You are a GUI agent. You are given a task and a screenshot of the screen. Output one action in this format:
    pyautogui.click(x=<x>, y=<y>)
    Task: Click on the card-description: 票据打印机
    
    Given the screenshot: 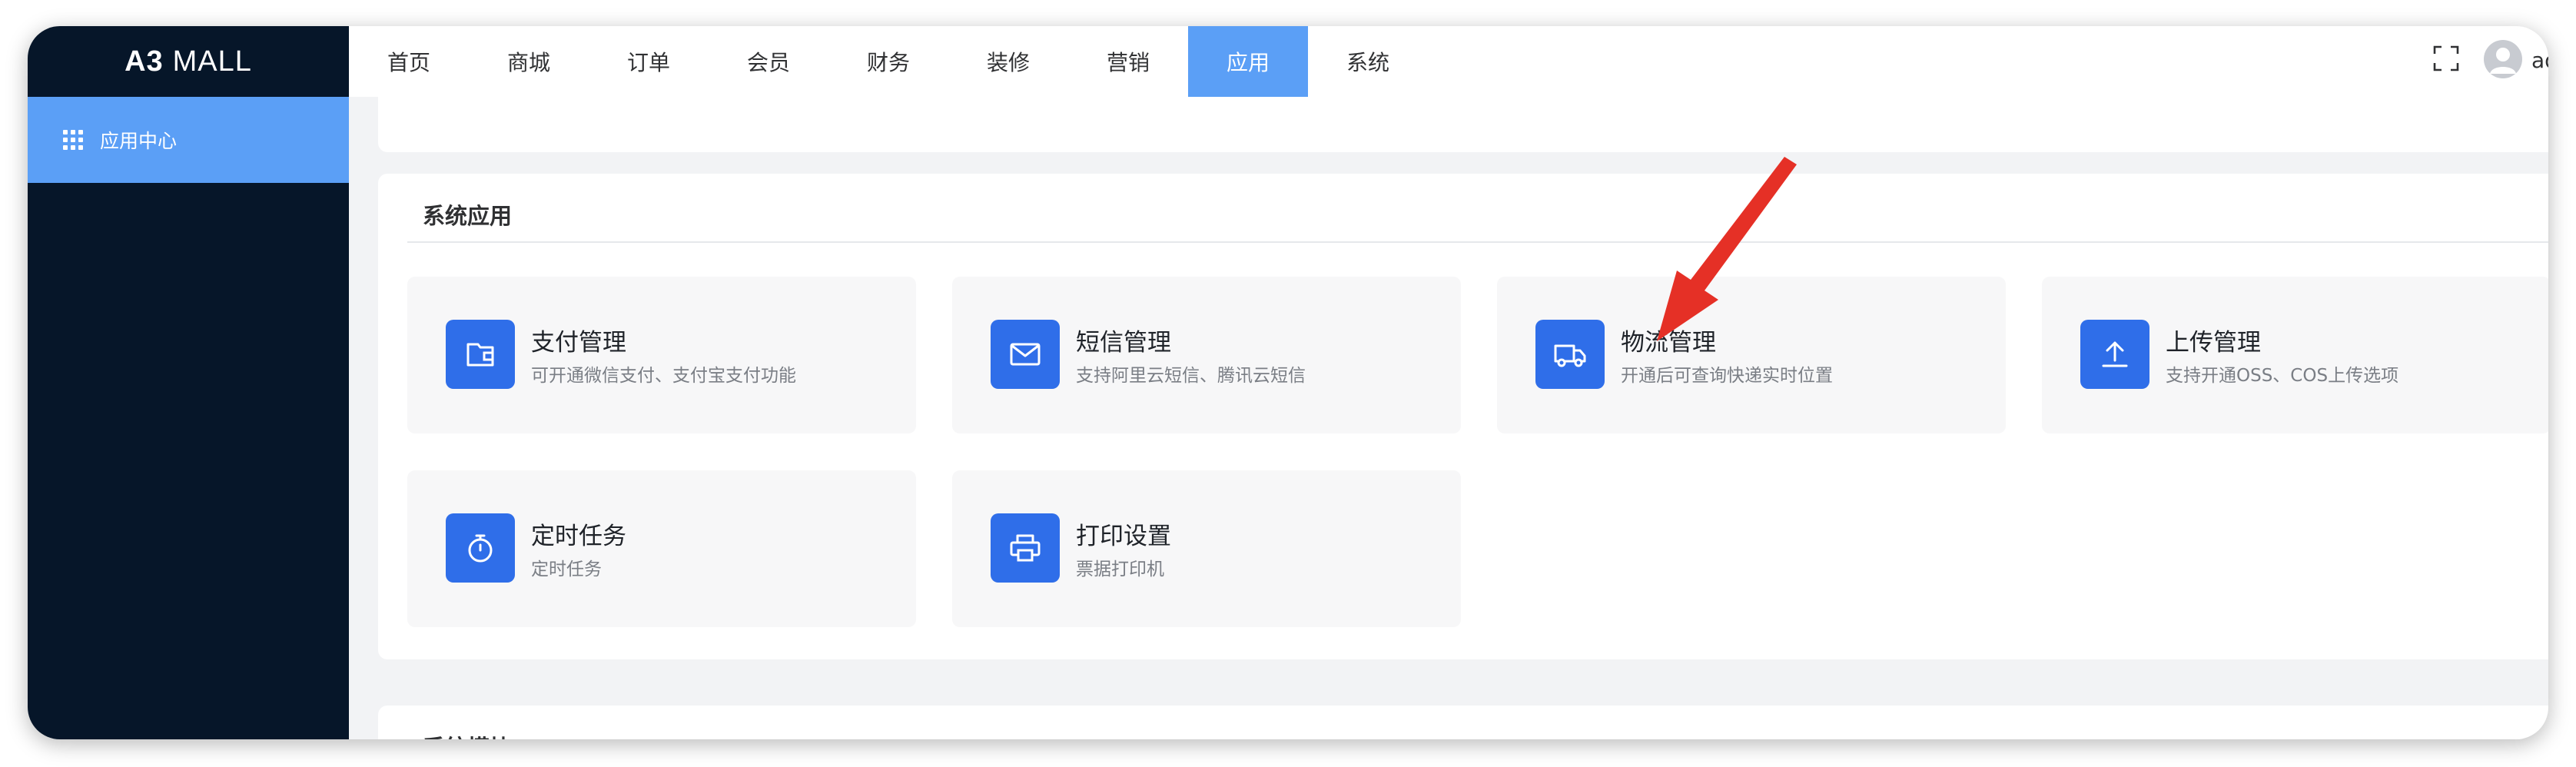 What is the action you would take?
    pyautogui.click(x=1120, y=569)
    